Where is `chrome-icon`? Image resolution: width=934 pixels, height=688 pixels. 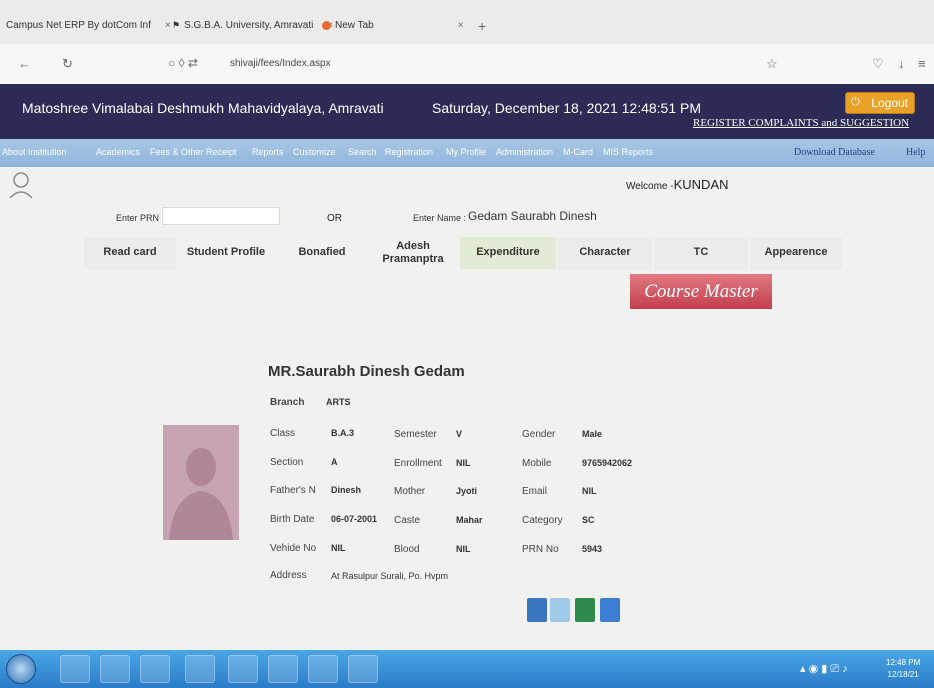
chrome-icon is located at coordinates (155, 669).